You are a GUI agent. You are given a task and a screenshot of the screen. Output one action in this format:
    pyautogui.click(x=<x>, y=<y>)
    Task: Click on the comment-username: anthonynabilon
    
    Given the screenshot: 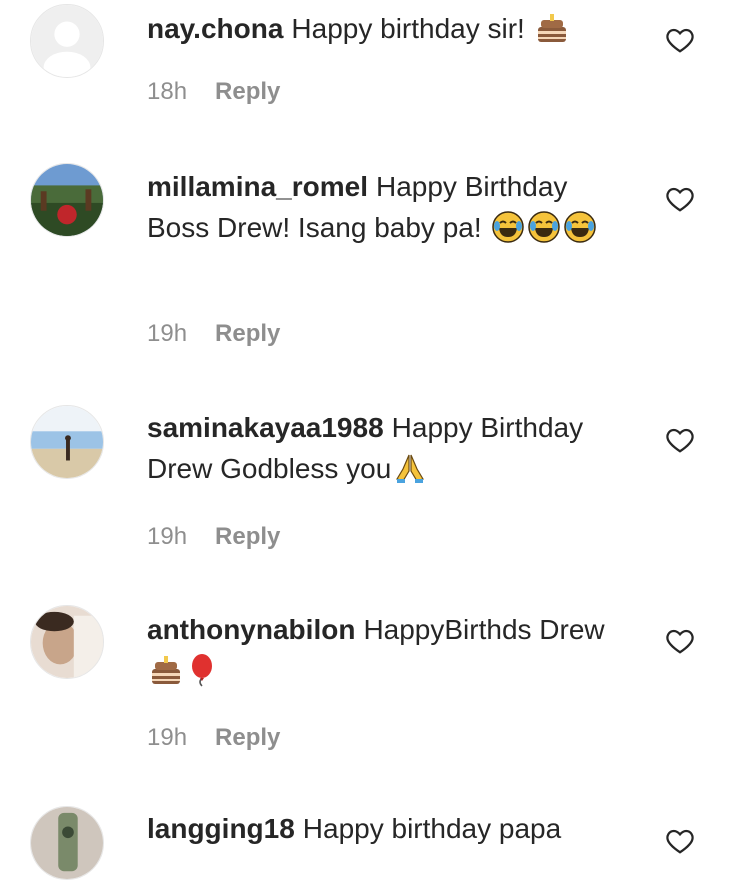 What is the action you would take?
    pyautogui.click(x=251, y=629)
    